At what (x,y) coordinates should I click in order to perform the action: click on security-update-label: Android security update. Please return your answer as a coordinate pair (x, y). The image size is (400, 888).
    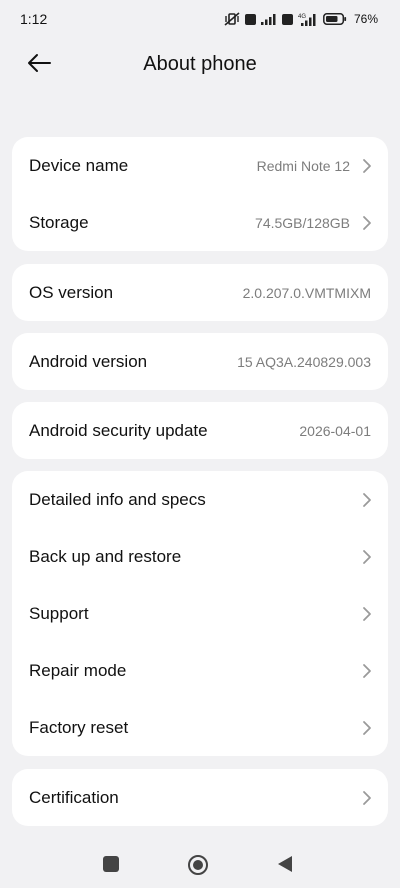
    Looking at the image, I should click on (118, 430).